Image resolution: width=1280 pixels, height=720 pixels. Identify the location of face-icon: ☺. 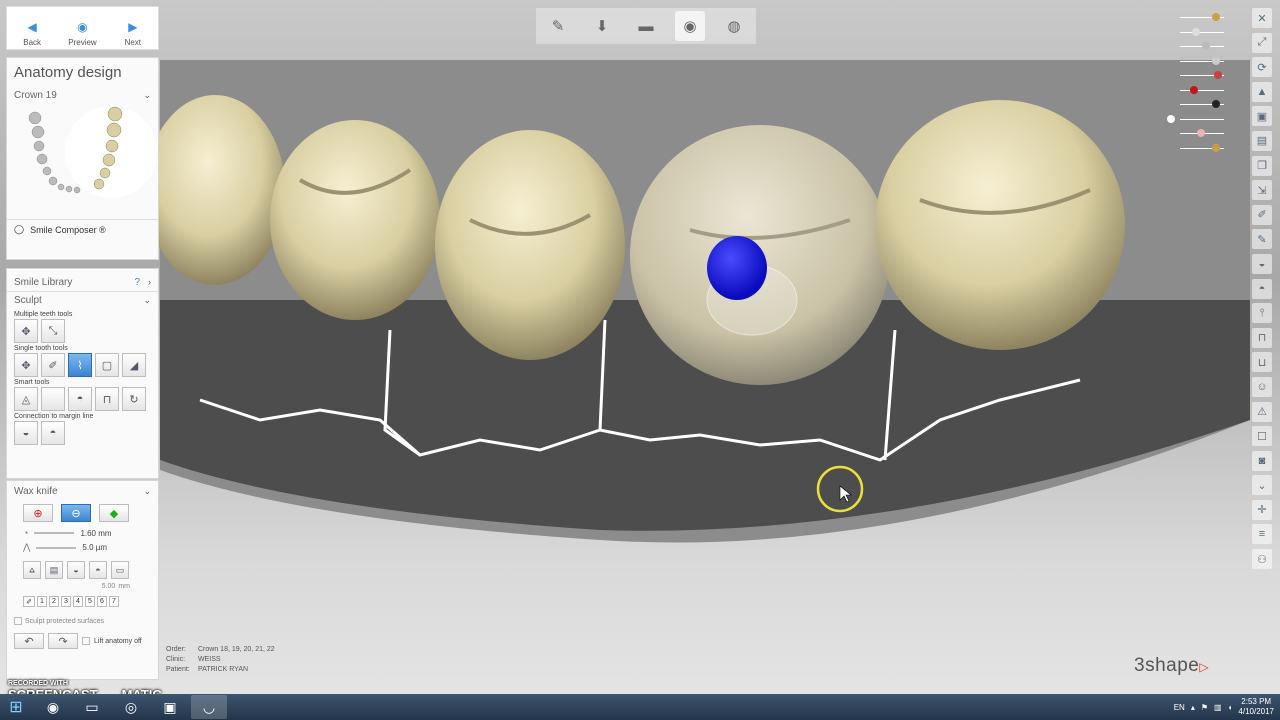
(1262, 386).